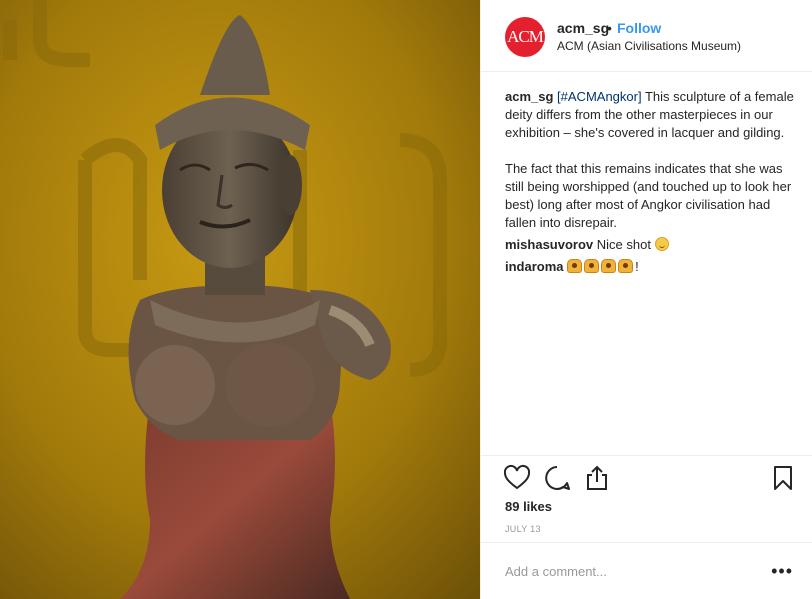 This screenshot has width=812, height=599. What do you see at coordinates (549, 244) in the screenshot?
I see `comment-username: mishasuvorov` at bounding box center [549, 244].